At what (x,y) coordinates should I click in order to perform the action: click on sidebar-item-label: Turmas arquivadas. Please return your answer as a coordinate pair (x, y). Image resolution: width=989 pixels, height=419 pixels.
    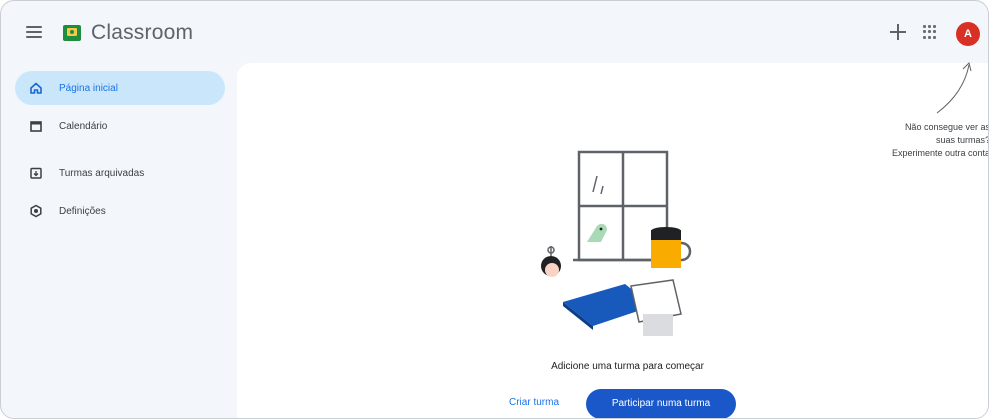
    Looking at the image, I should click on (102, 173).